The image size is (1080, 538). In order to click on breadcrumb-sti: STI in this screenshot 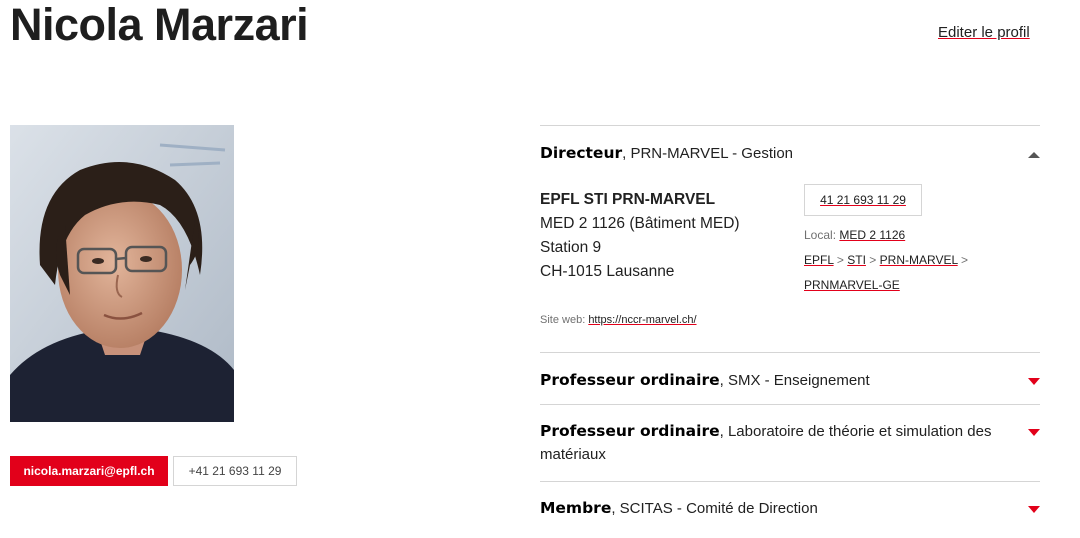, I will do `click(856, 260)`.